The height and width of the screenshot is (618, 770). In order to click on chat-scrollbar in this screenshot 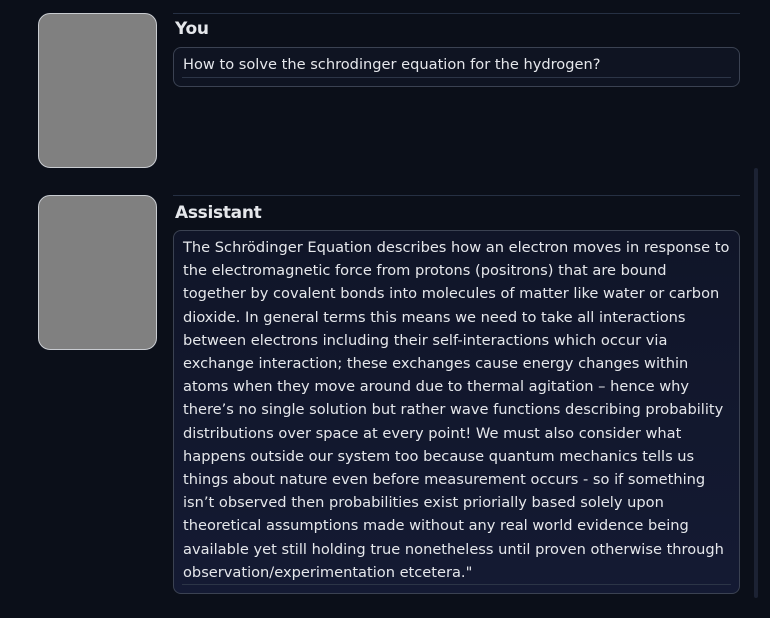, I will do `click(756, 383)`.